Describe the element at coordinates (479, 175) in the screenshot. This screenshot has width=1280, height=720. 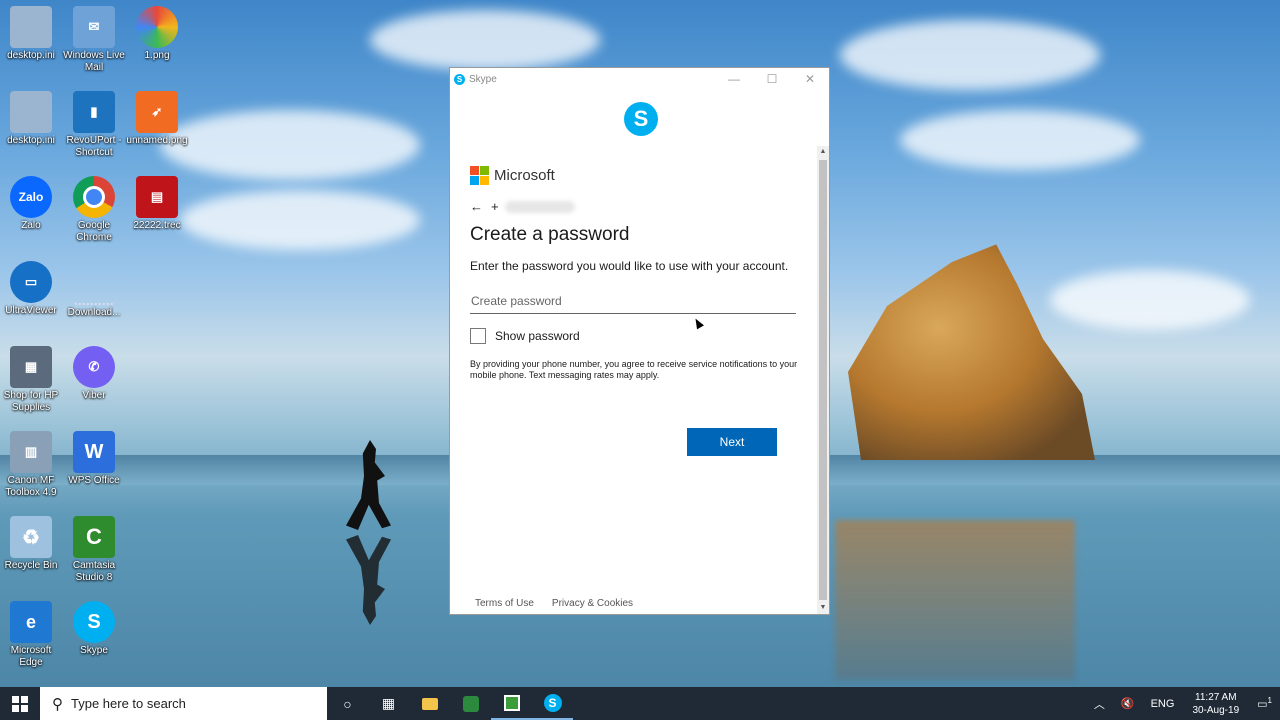
I see `microsoft-logo-icon` at that location.